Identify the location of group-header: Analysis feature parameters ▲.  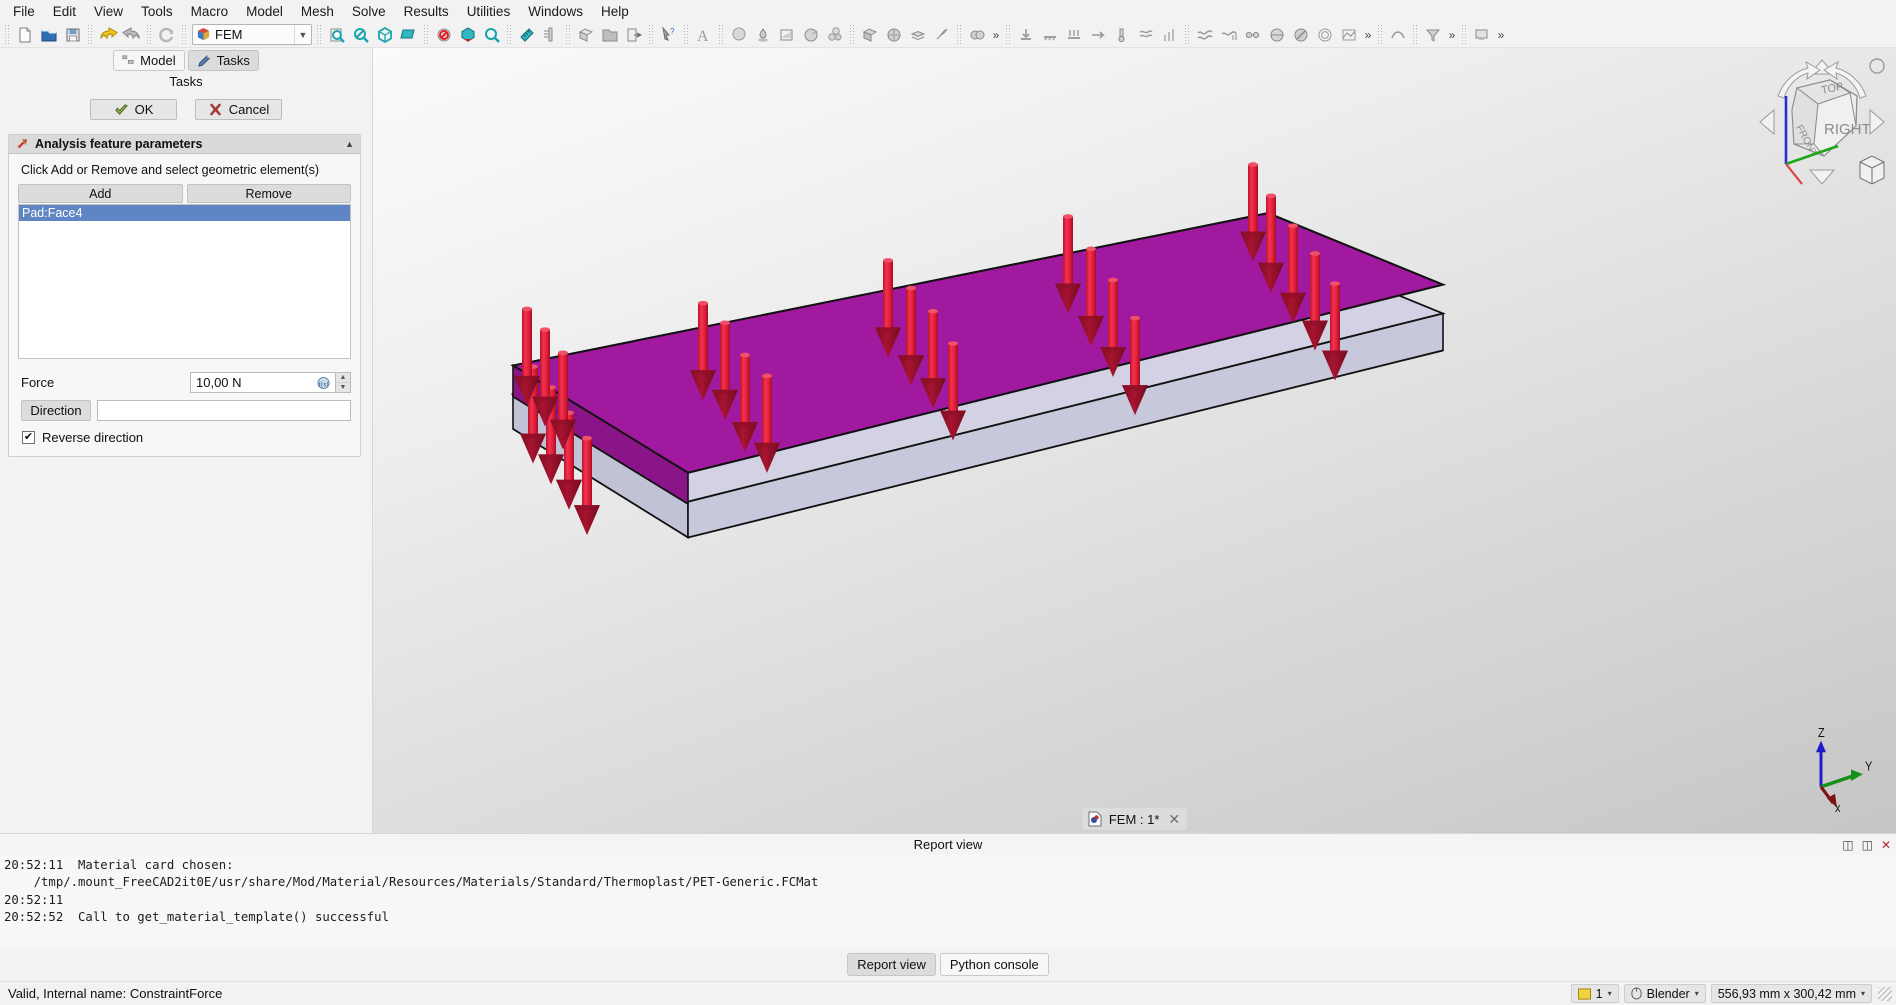
(184, 144).